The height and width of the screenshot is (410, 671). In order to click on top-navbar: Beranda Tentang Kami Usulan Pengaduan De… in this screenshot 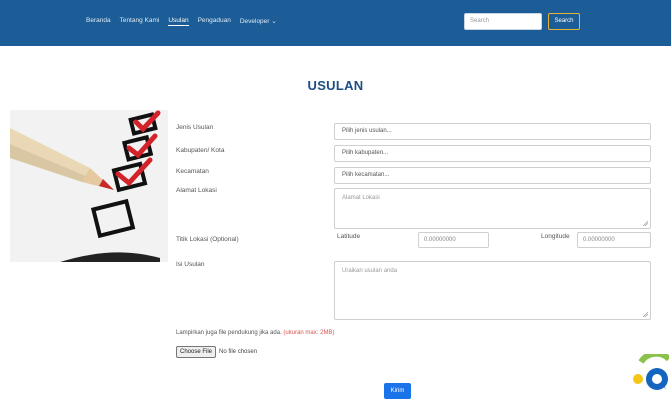, I will do `click(335, 23)`.